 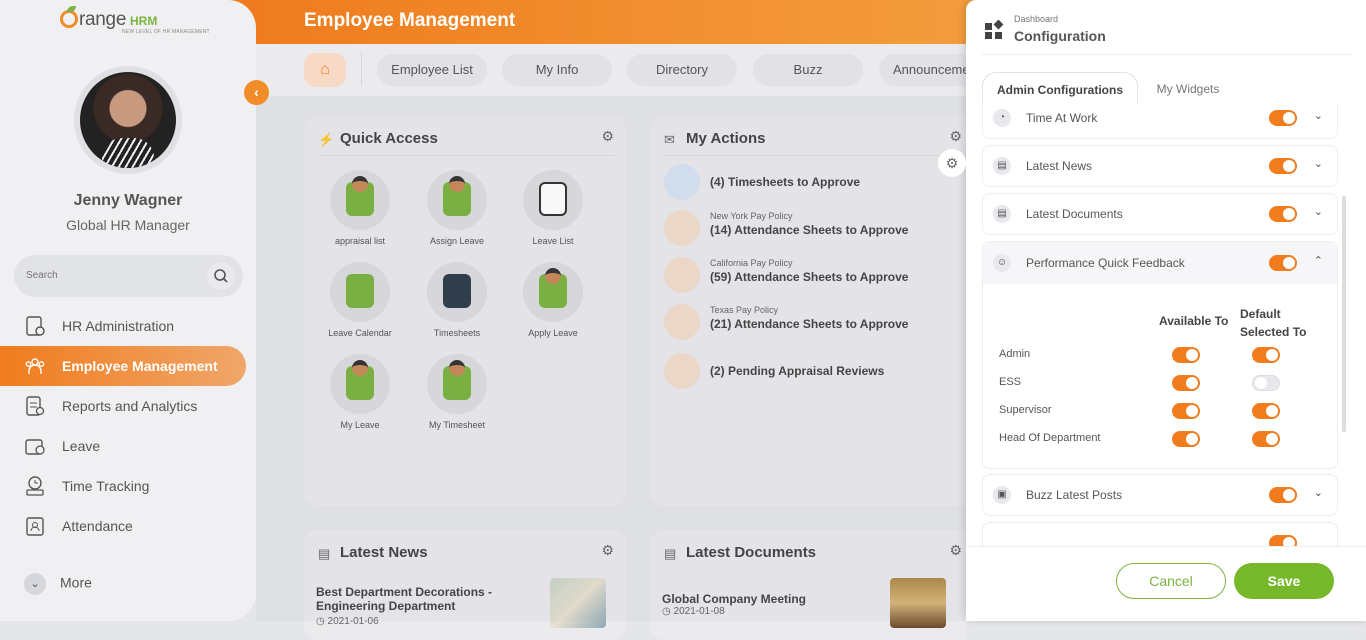 I want to click on avatar, so click(x=128, y=120).